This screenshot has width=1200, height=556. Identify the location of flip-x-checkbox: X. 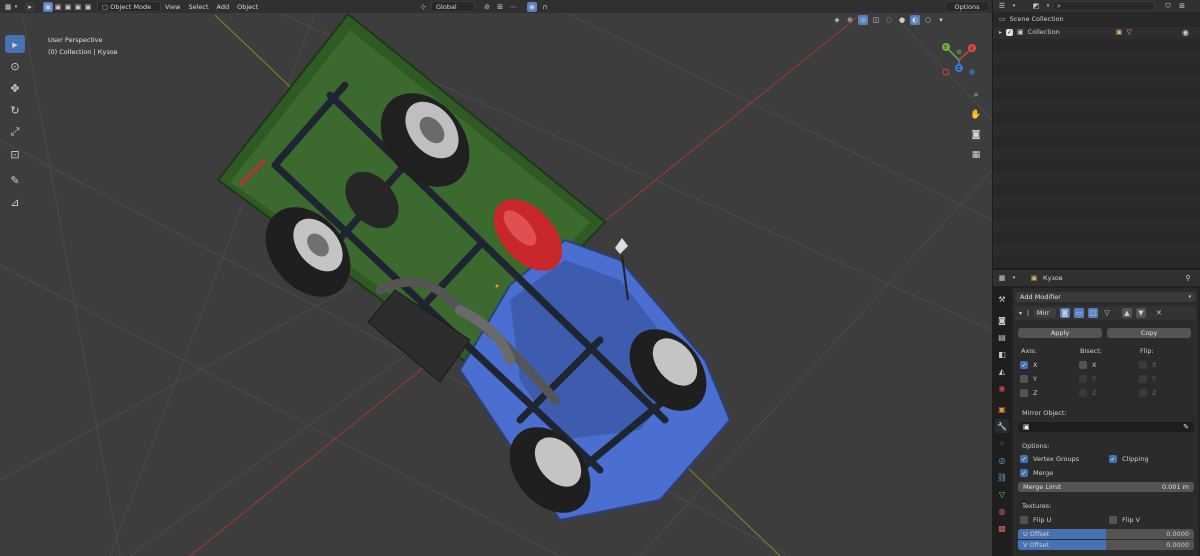
(1147, 365).